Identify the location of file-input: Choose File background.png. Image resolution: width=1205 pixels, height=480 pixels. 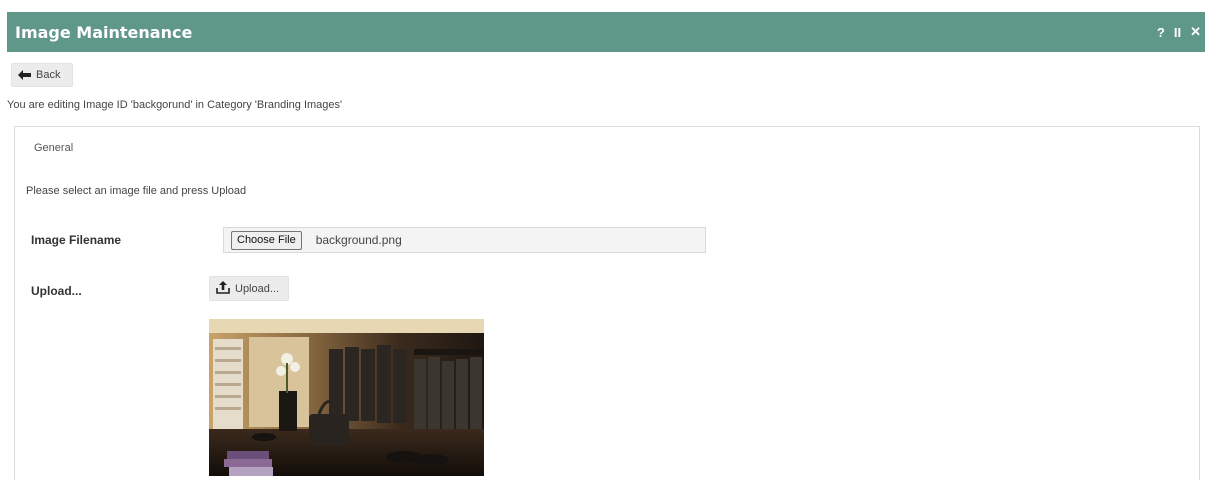
(464, 240).